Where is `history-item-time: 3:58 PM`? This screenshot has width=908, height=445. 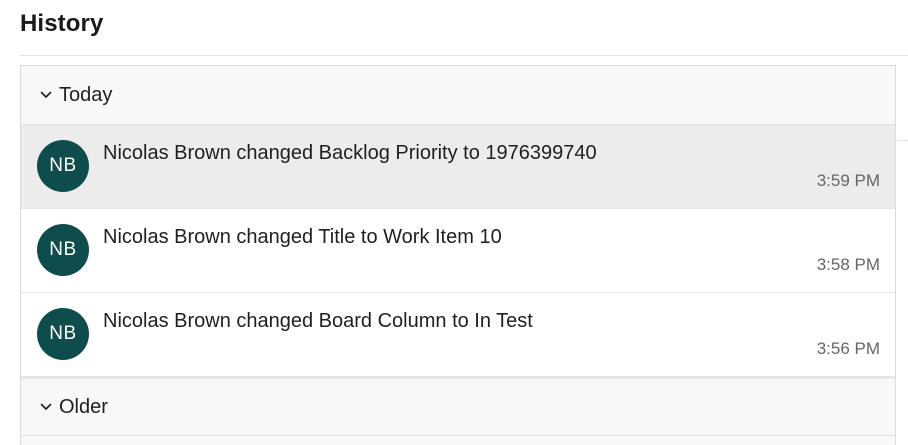
history-item-time: 3:58 PM is located at coordinates (848, 264).